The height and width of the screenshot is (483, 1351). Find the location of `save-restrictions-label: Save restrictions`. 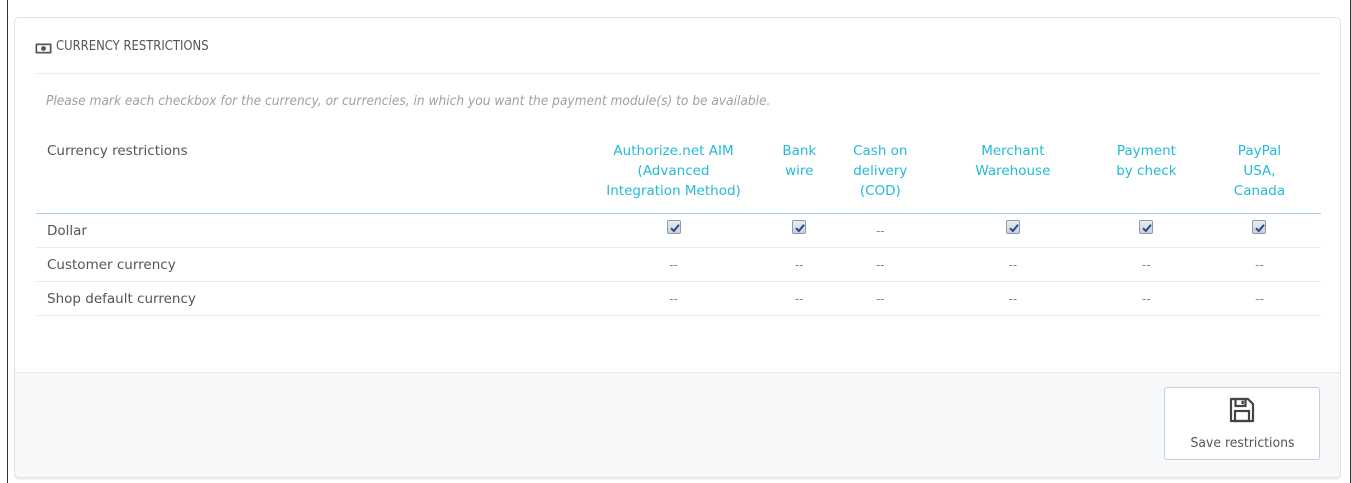

save-restrictions-label: Save restrictions is located at coordinates (1242, 443).